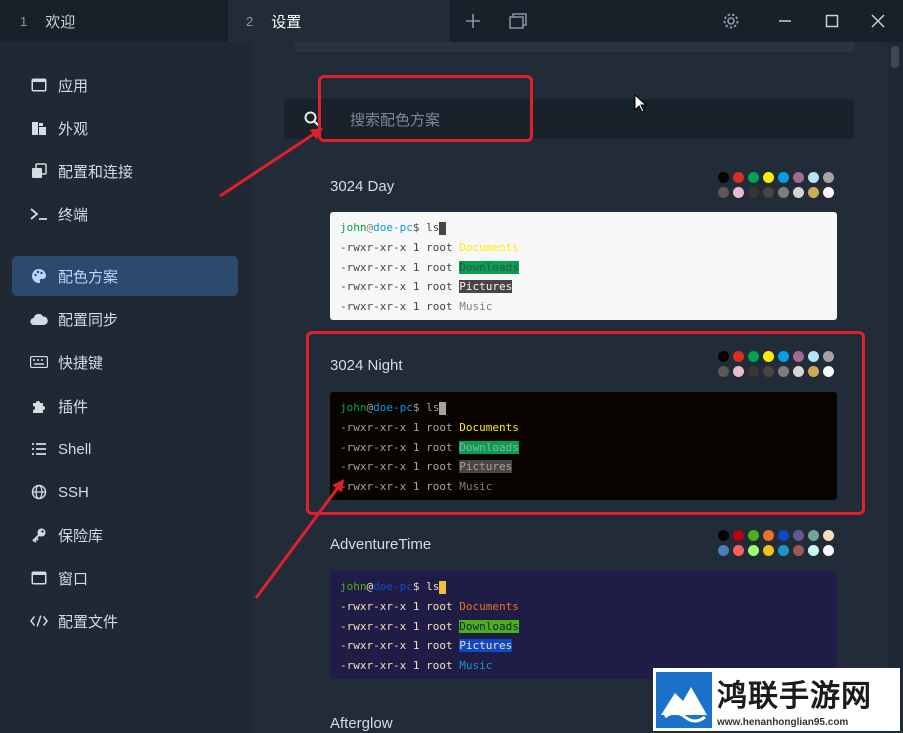 The width and height of the screenshot is (903, 733). Describe the element at coordinates (88, 320) in the screenshot. I see `sidebar-item-label: 配置同步` at that location.